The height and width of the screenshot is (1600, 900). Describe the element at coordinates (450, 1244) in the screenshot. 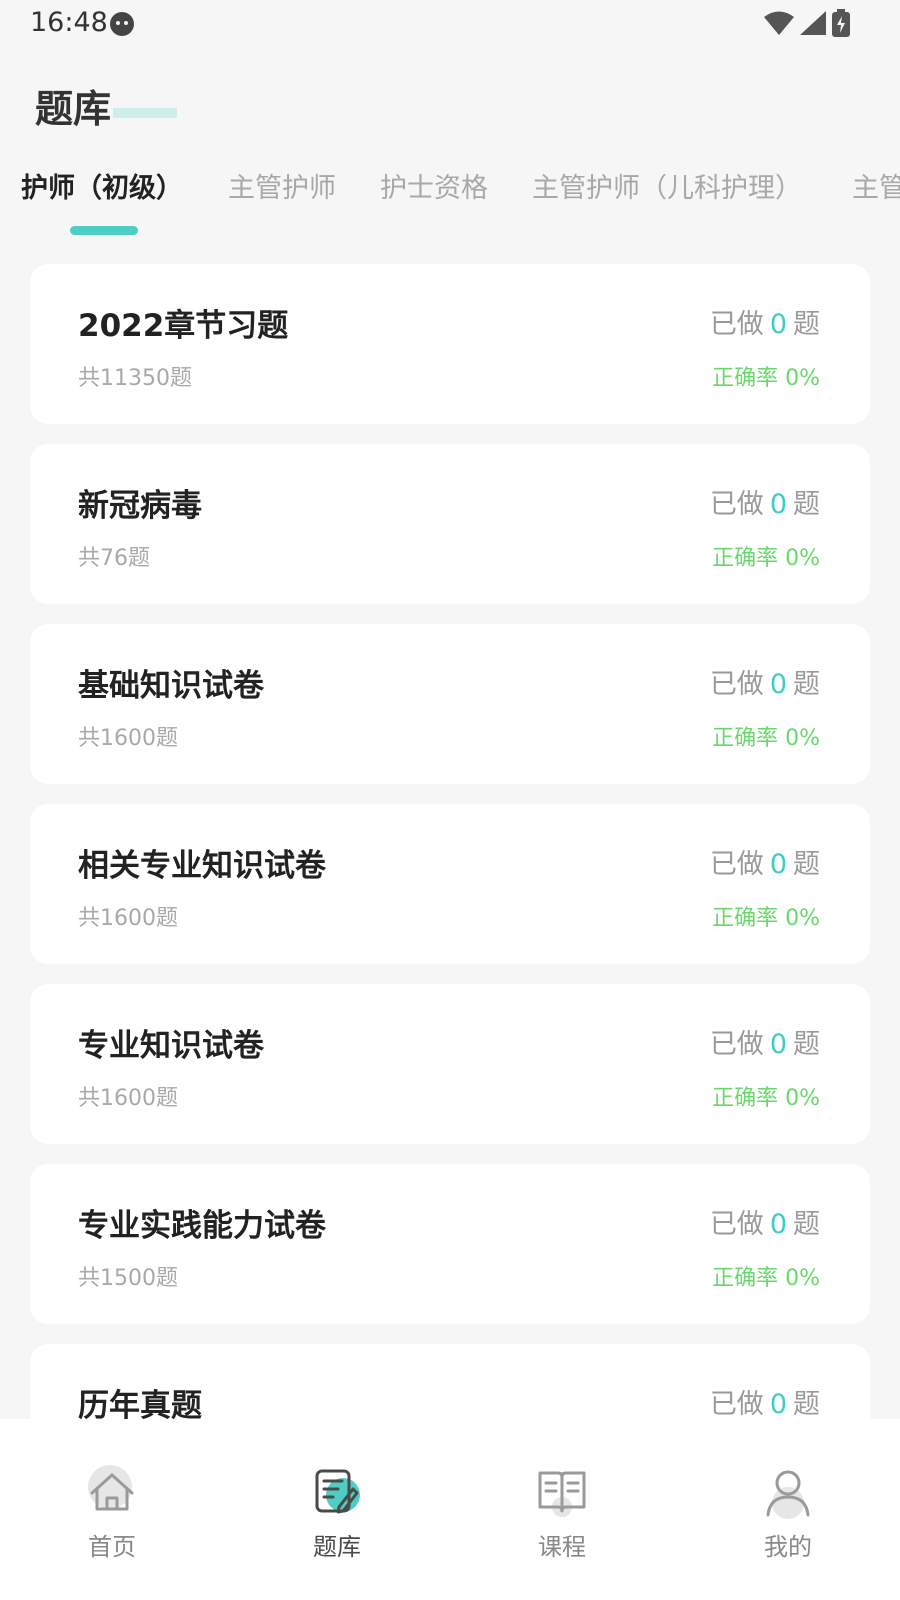

I see `question-set-card: 专业实践能力试卷 共1500题 已做 0 题 正确率 0%` at that location.